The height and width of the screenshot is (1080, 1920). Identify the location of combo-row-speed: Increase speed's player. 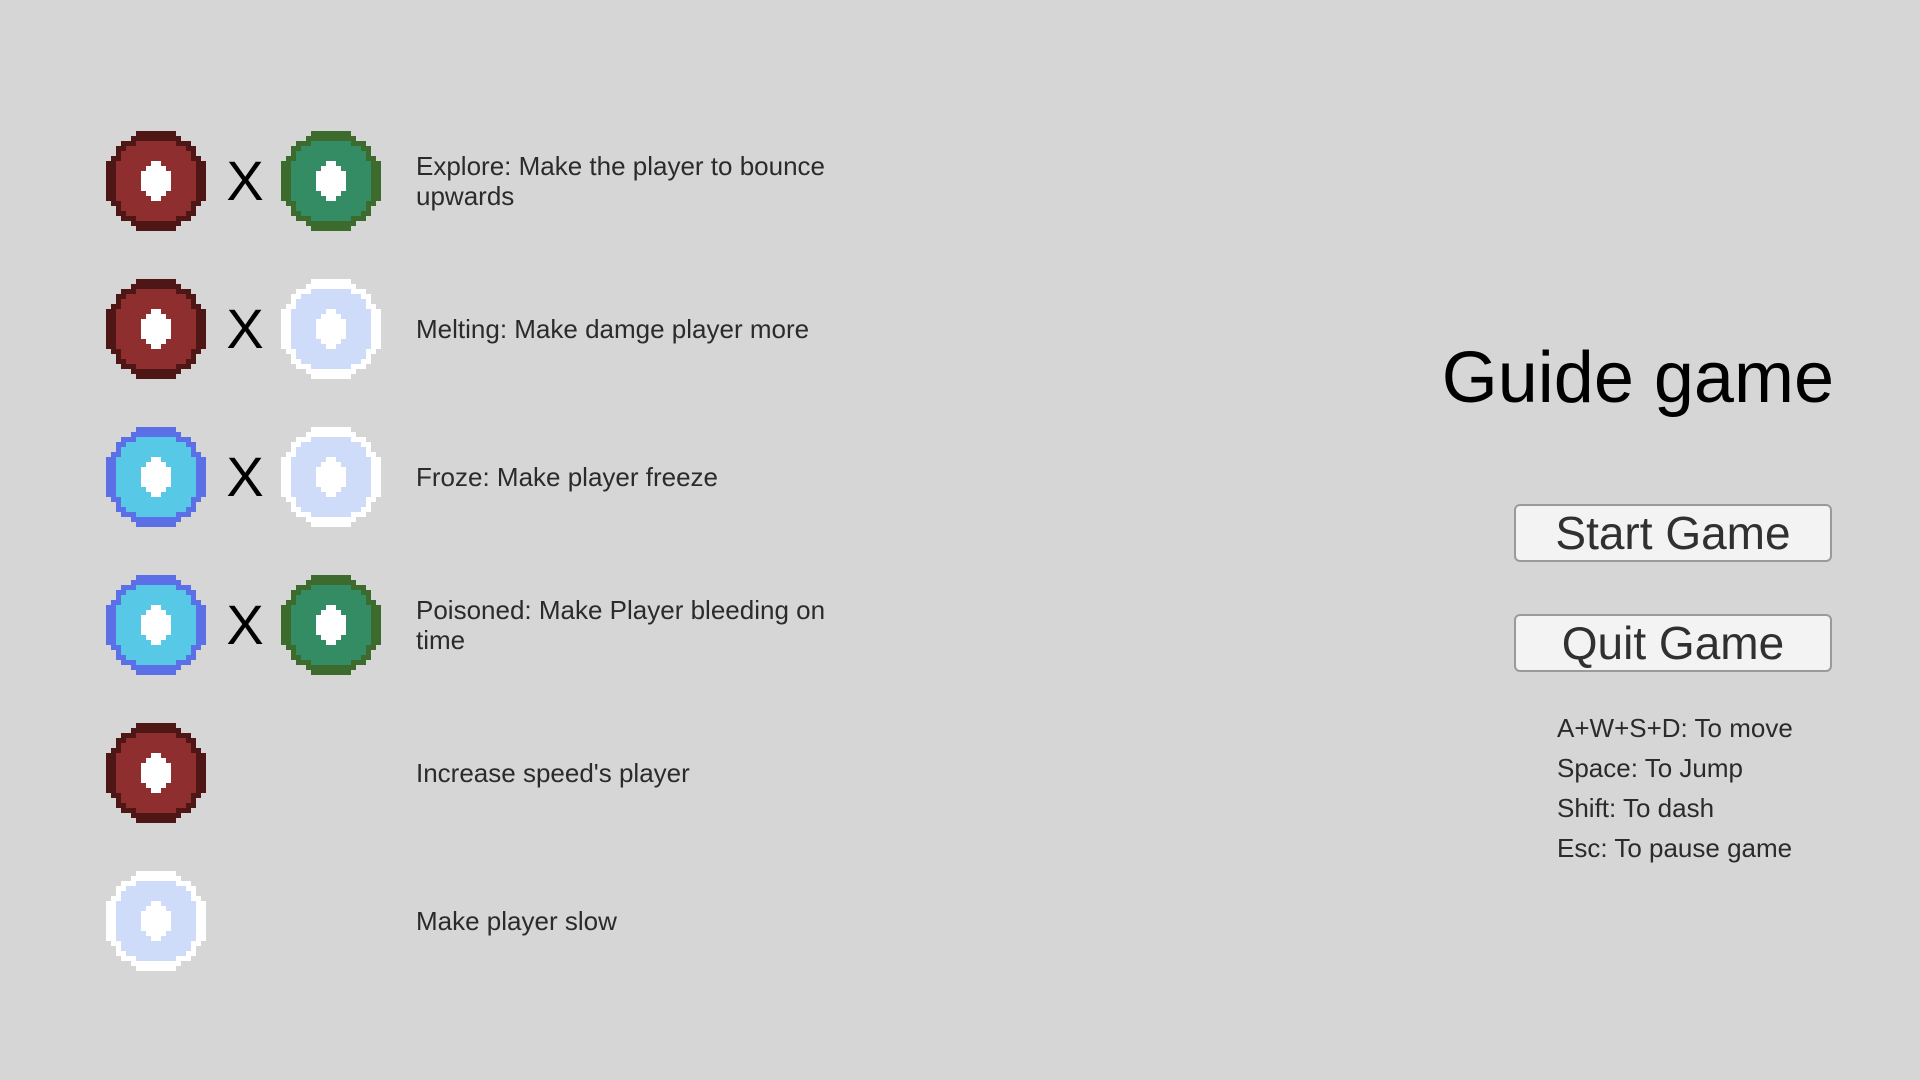
(450, 773).